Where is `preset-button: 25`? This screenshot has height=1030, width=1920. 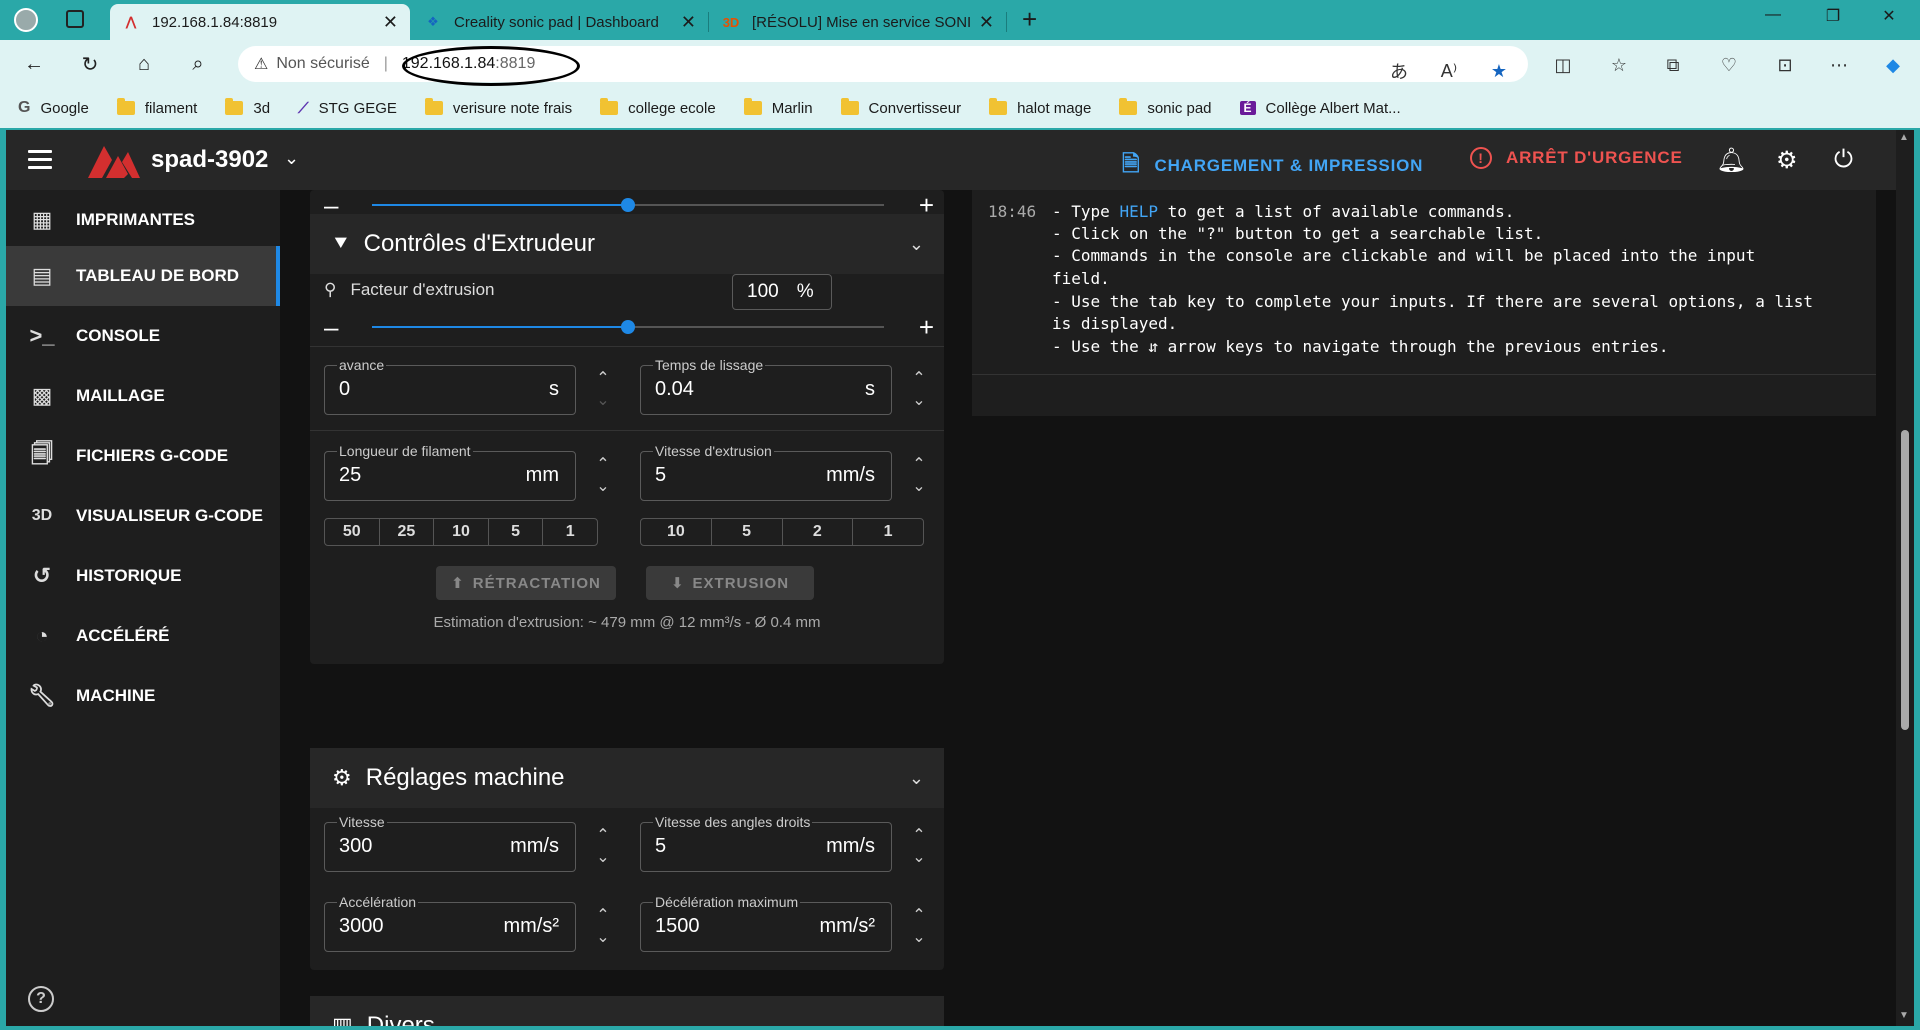
preset-button: 25 is located at coordinates (407, 532).